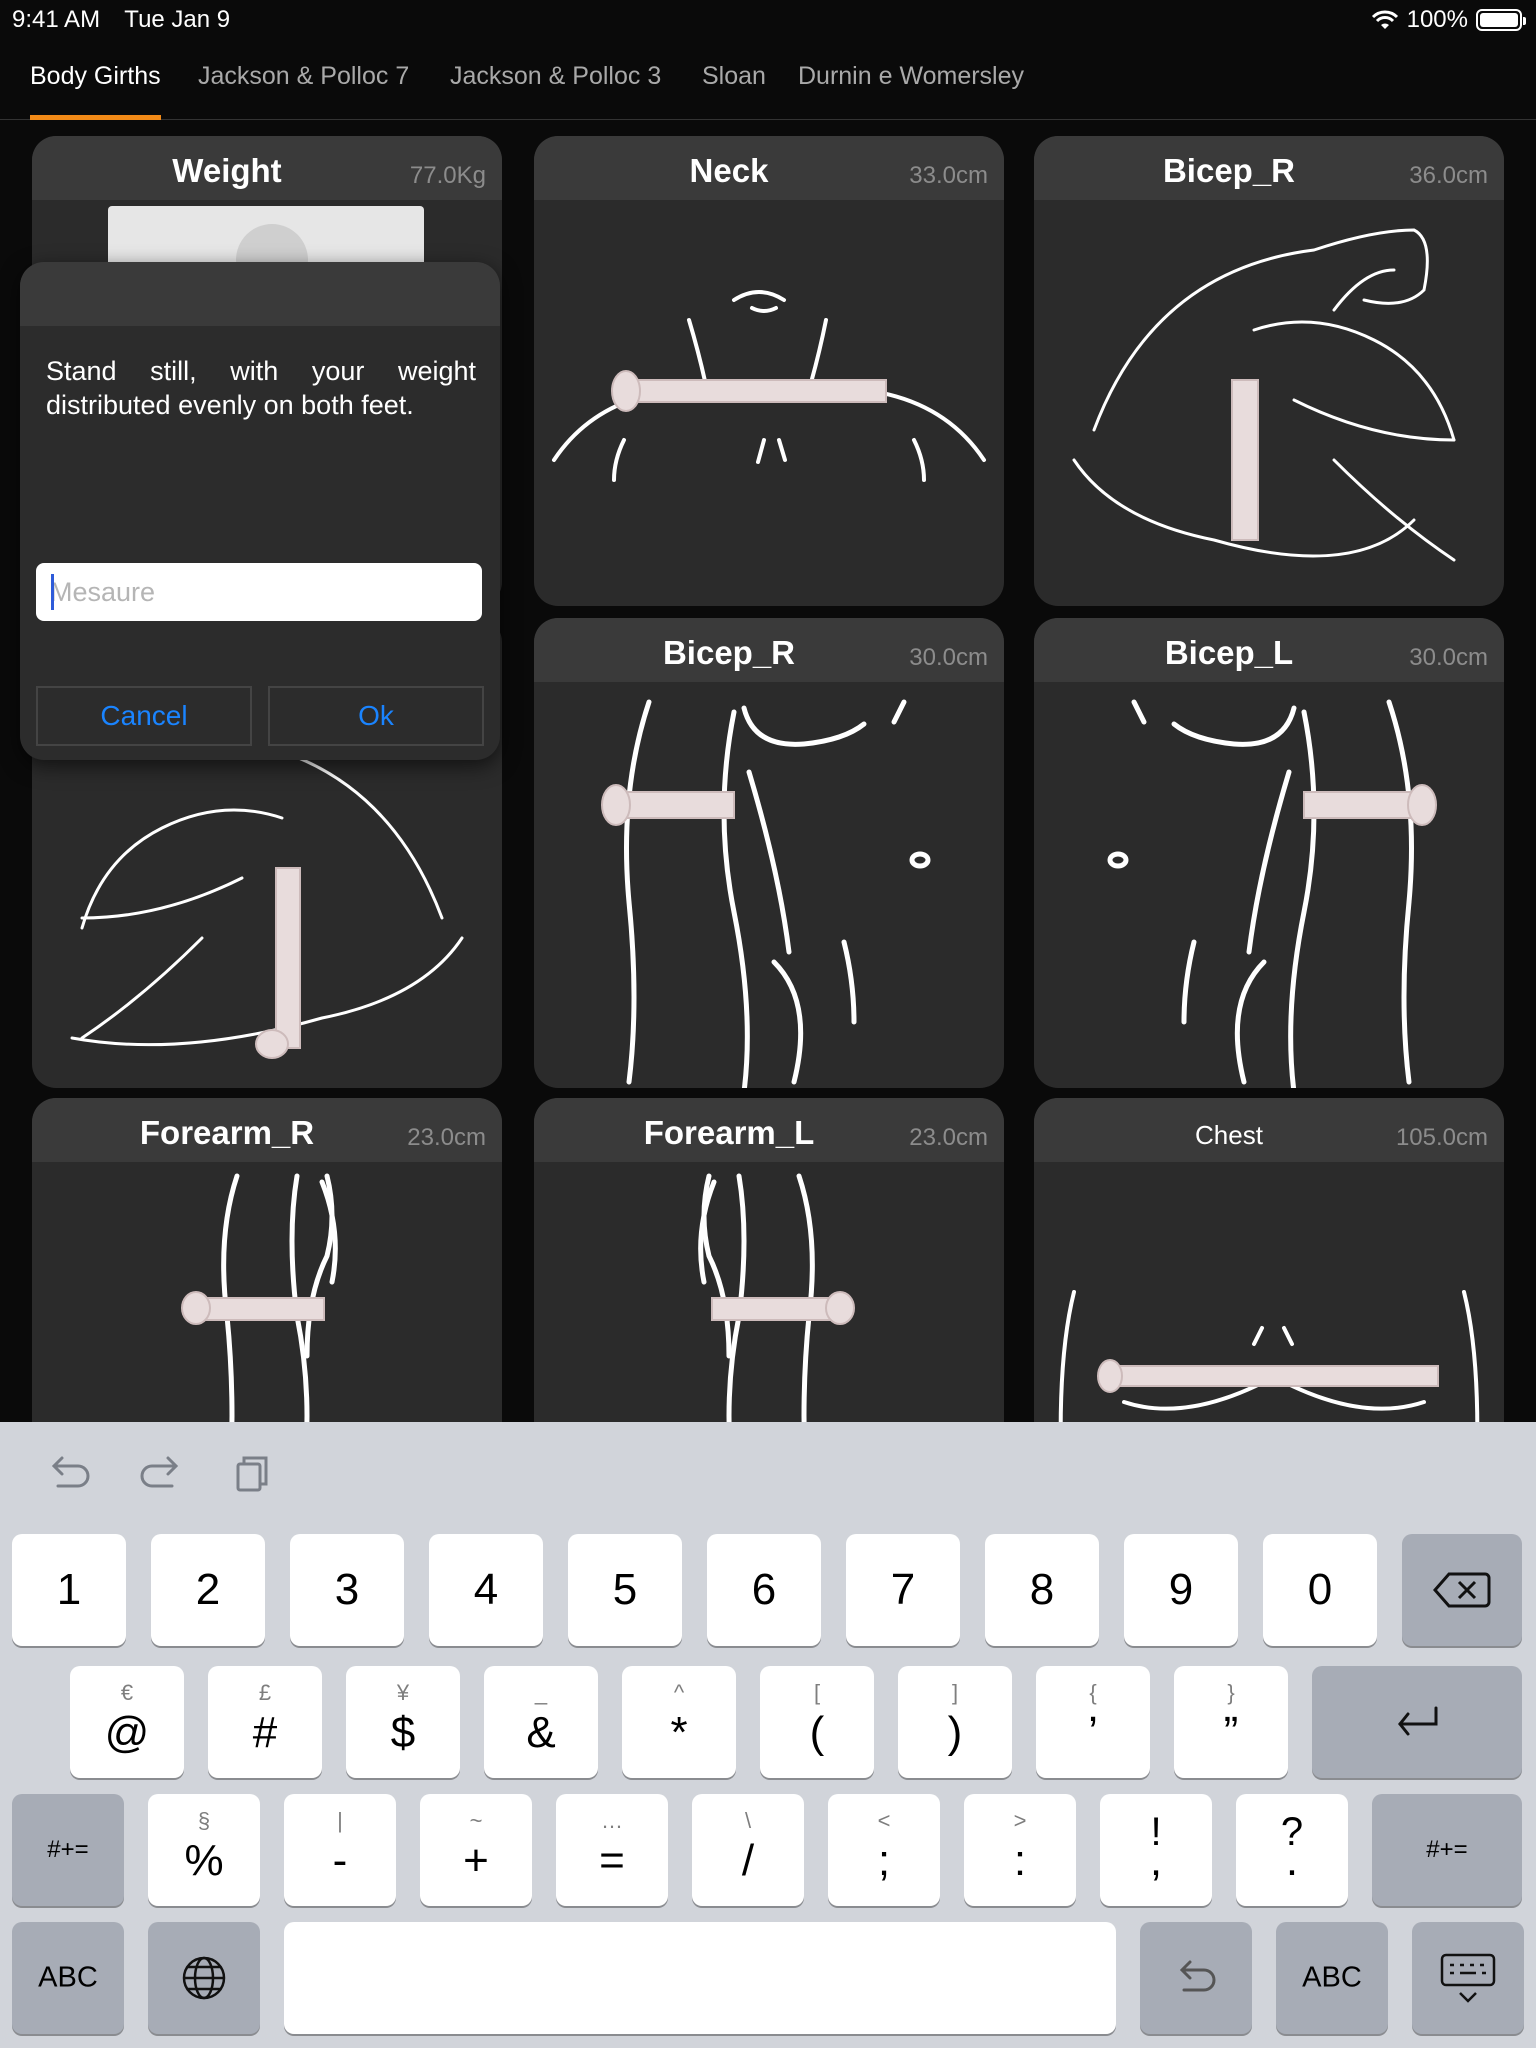 This screenshot has width=1536, height=2048. Describe the element at coordinates (817, 1722) in the screenshot. I see `key-open-paren: [(` at that location.